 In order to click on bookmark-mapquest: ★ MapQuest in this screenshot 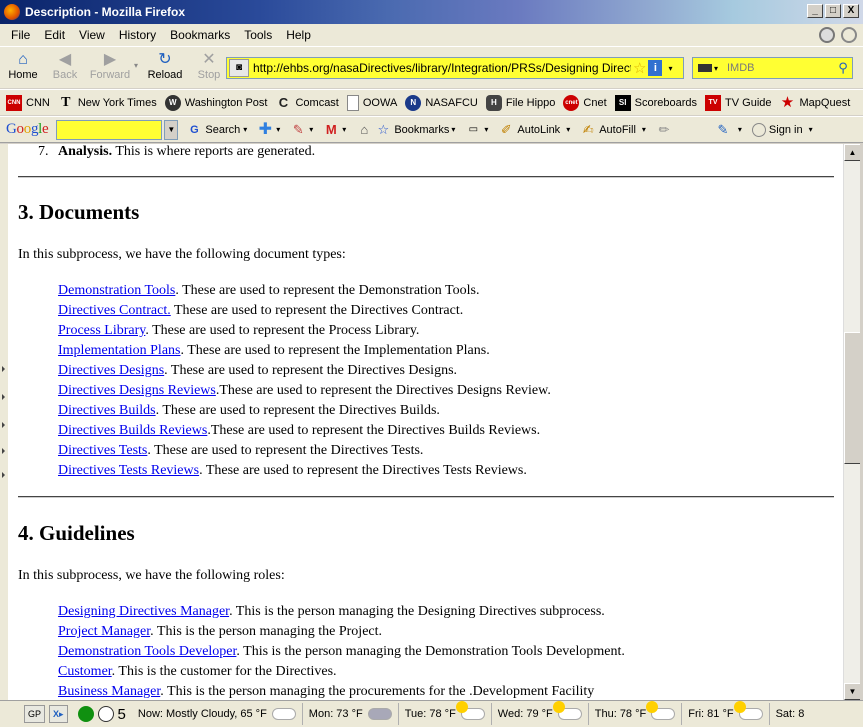, I will do `click(815, 102)`.